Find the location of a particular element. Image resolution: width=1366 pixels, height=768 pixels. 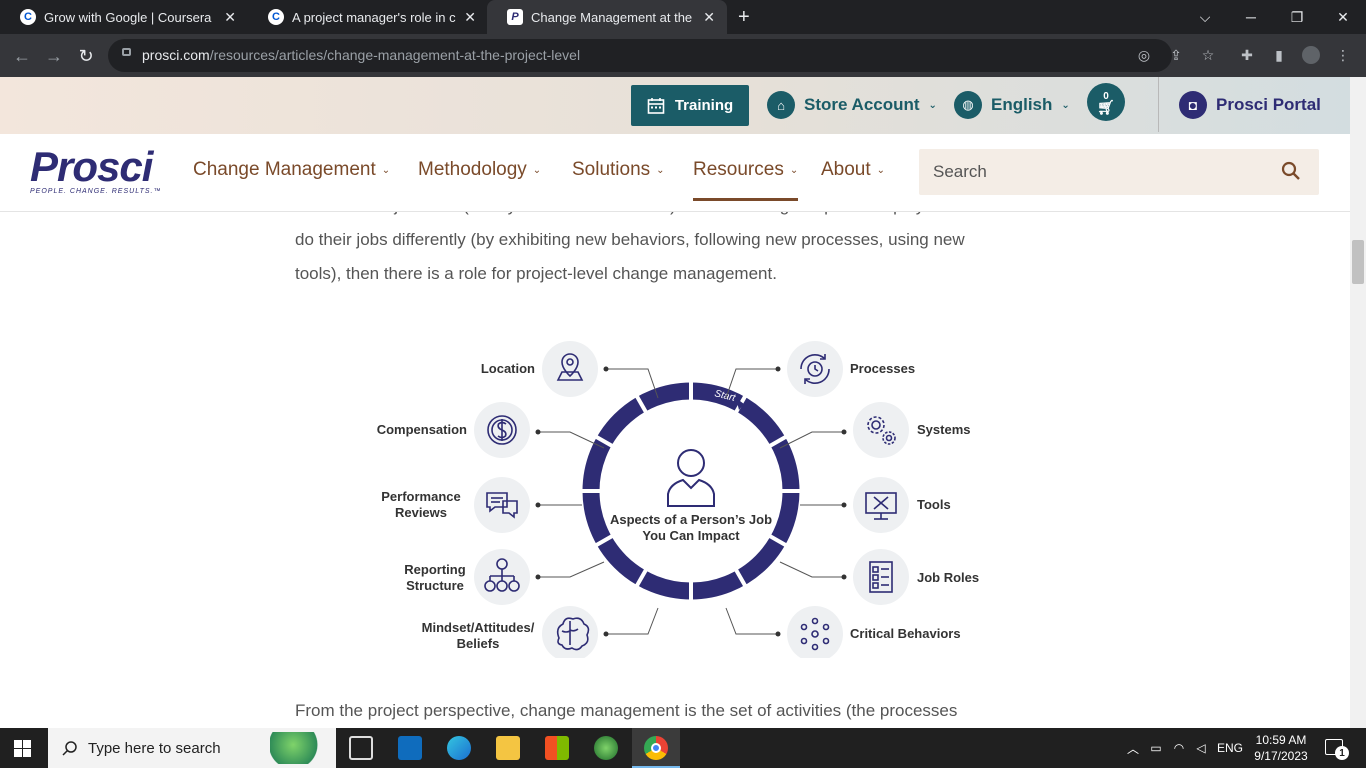

label-processes: Processes is located at coordinates (883, 368).